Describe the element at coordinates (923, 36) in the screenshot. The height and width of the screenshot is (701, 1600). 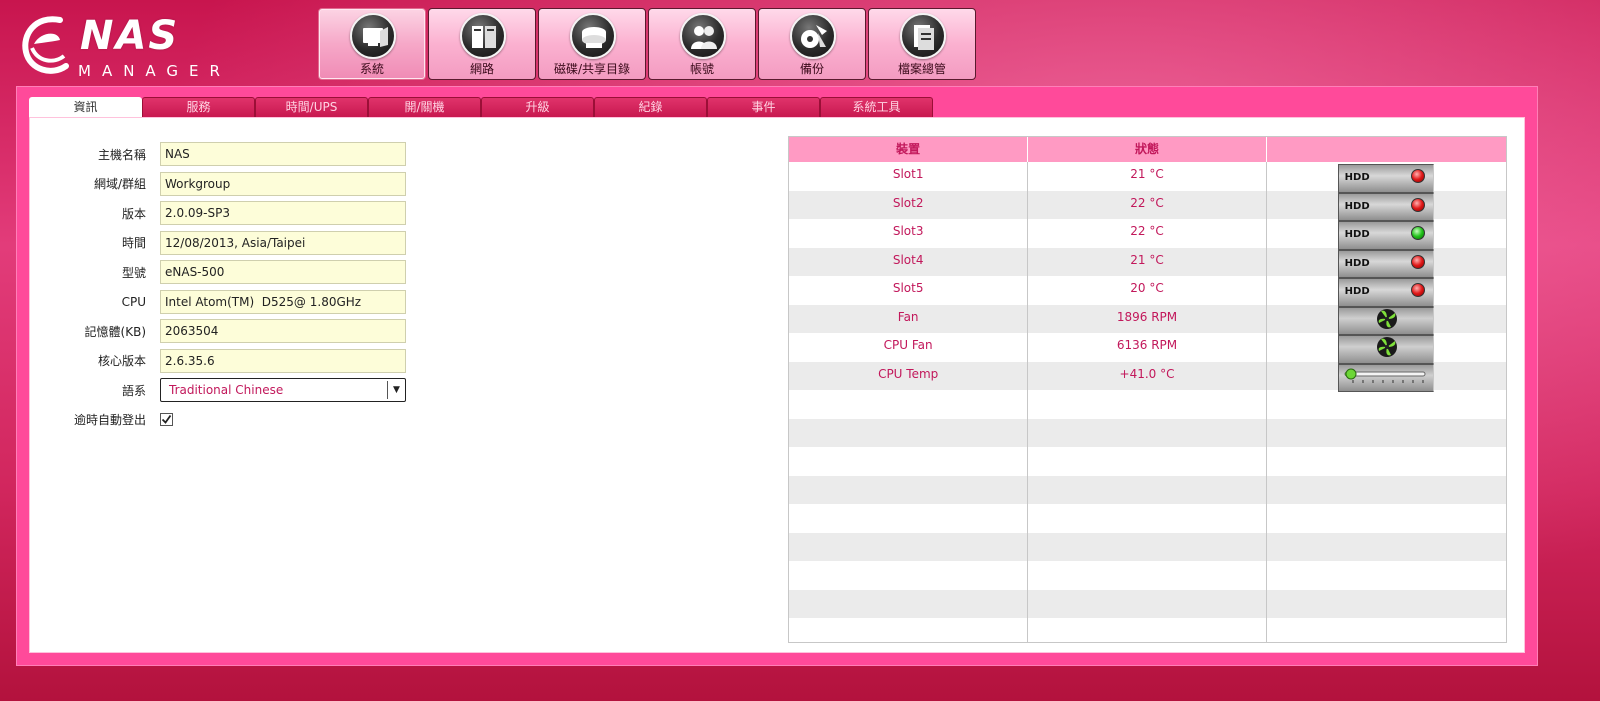
I see `file-manager-icon` at that location.